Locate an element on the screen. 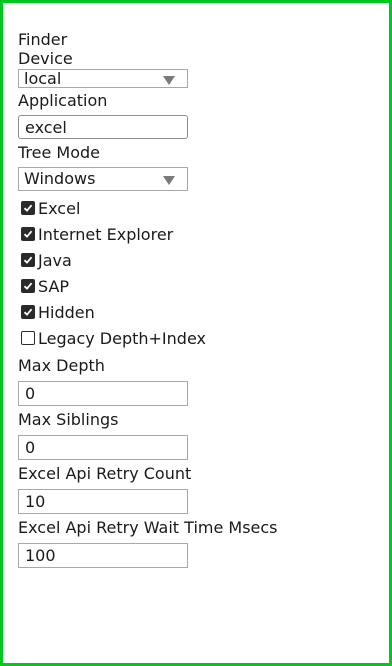 The width and height of the screenshot is (392, 666). device-select-value: local is located at coordinates (43, 78).